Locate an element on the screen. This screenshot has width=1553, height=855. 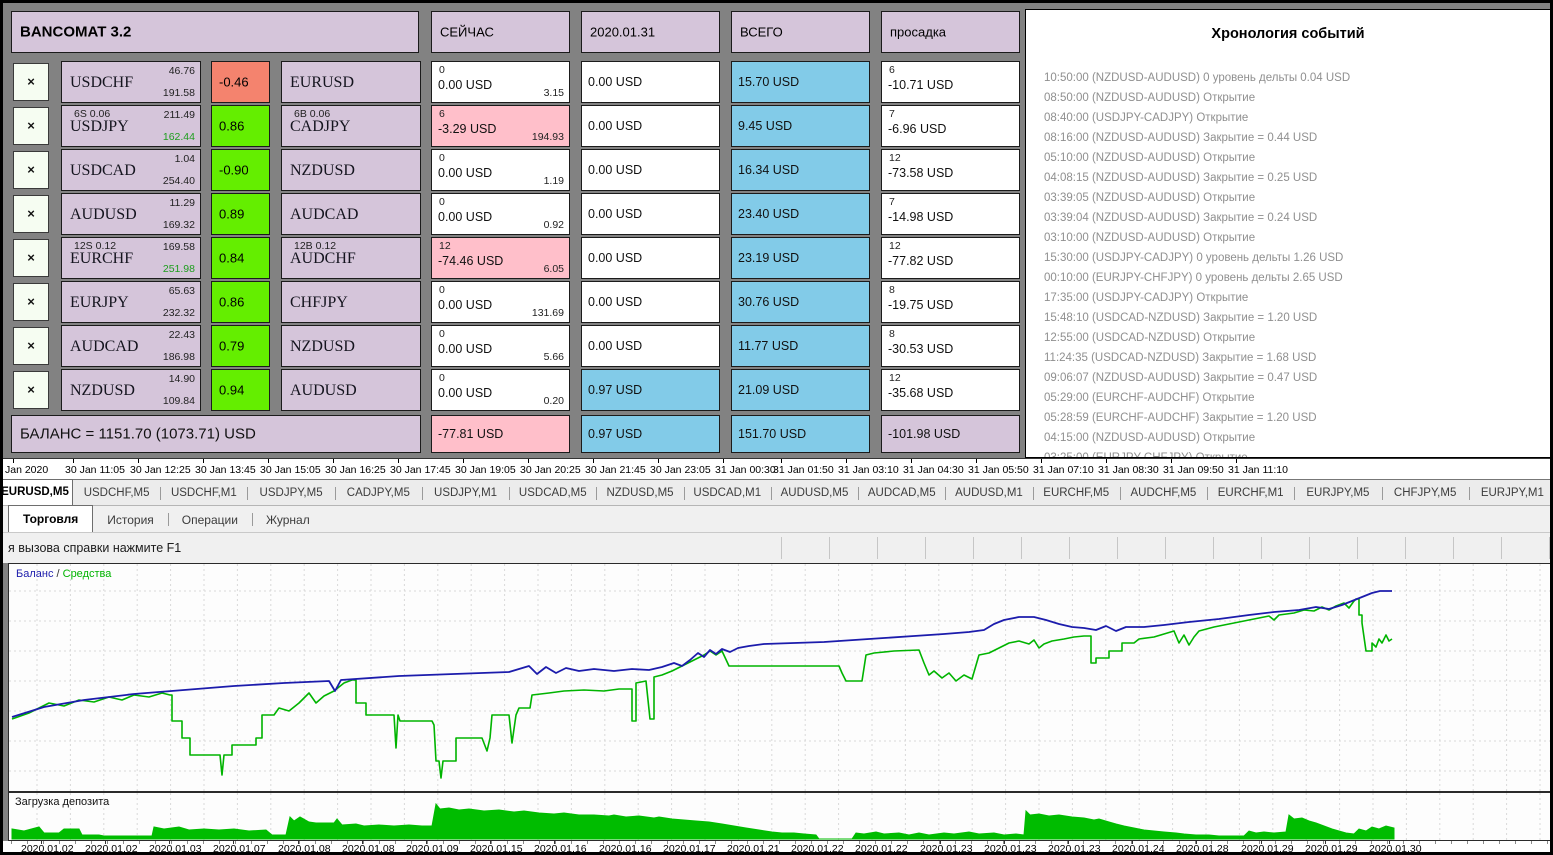
time-axis-label: 30 Jan 13:45 is located at coordinates (225, 467).